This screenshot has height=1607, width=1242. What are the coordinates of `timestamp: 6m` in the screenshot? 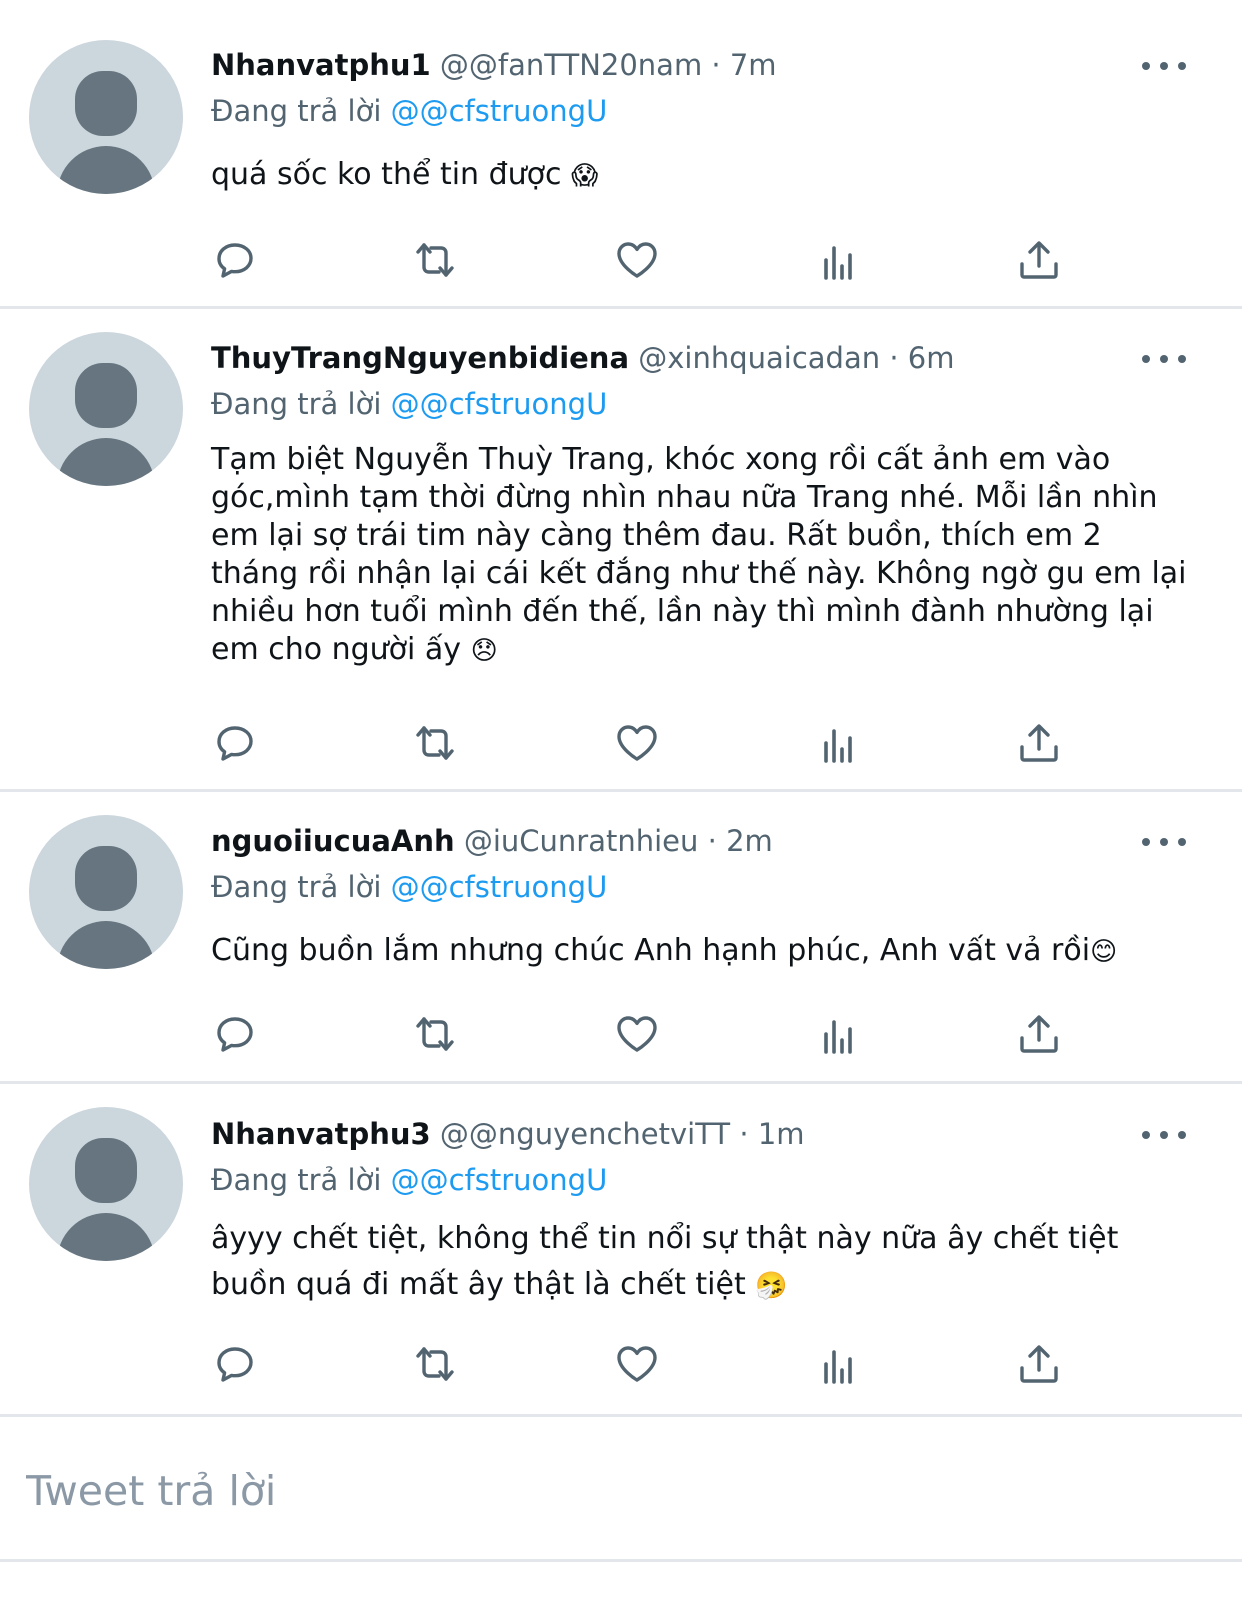 It's located at (931, 358).